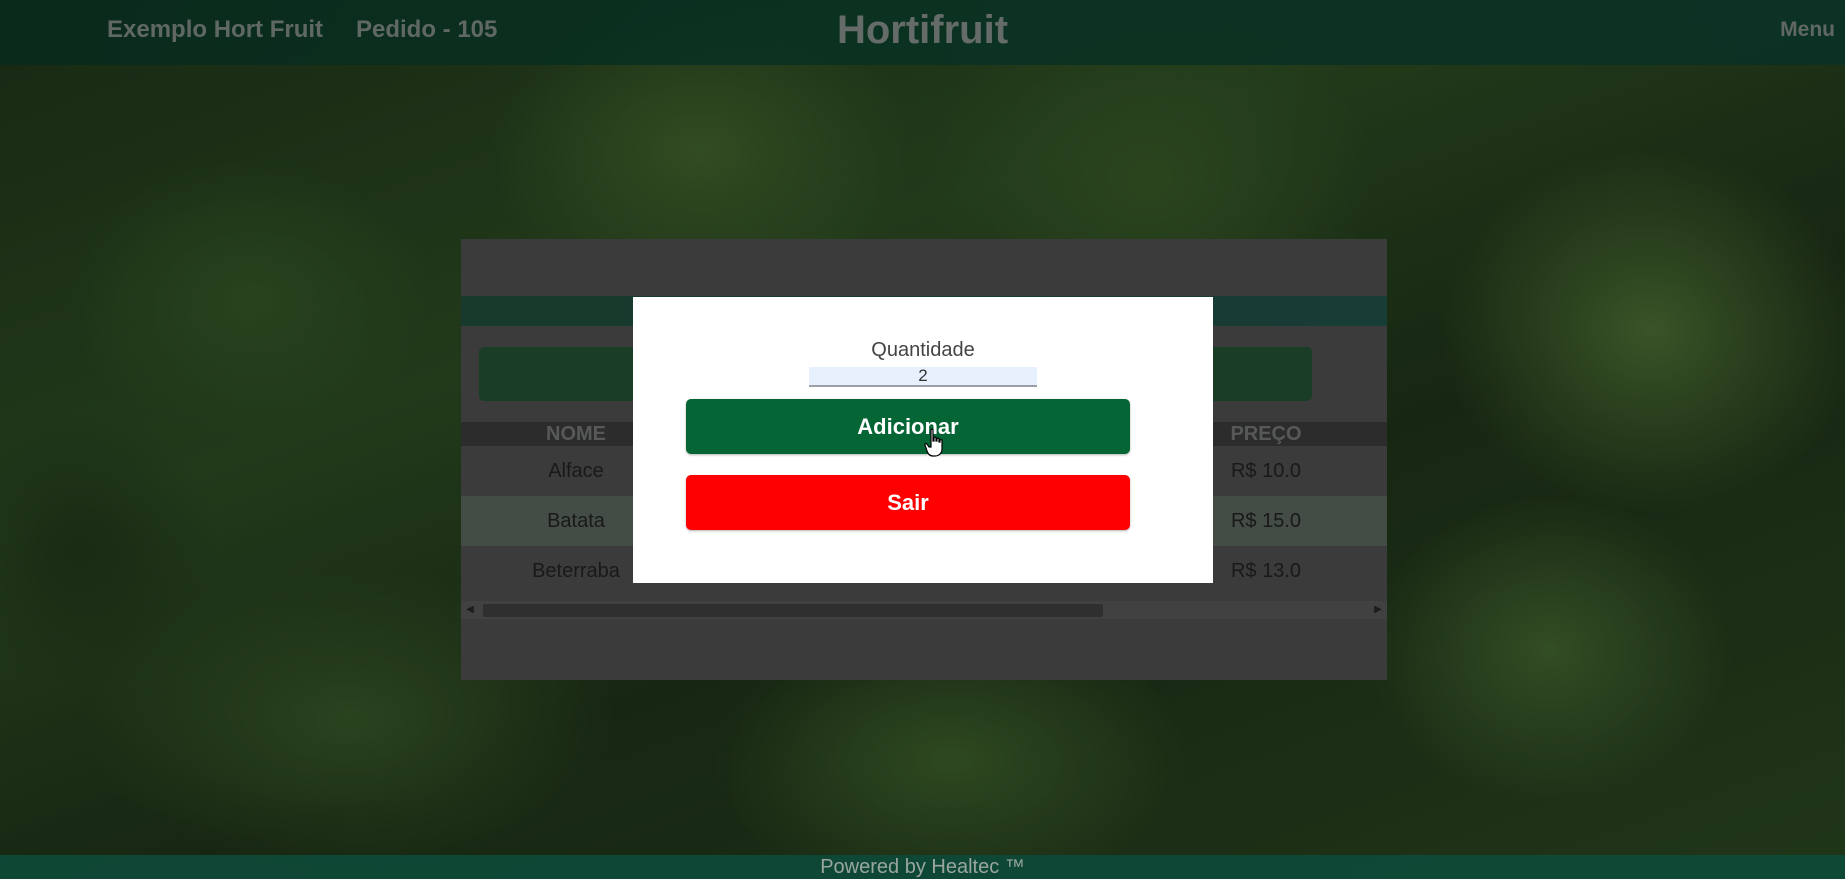  I want to click on quantity-input, so click(923, 377).